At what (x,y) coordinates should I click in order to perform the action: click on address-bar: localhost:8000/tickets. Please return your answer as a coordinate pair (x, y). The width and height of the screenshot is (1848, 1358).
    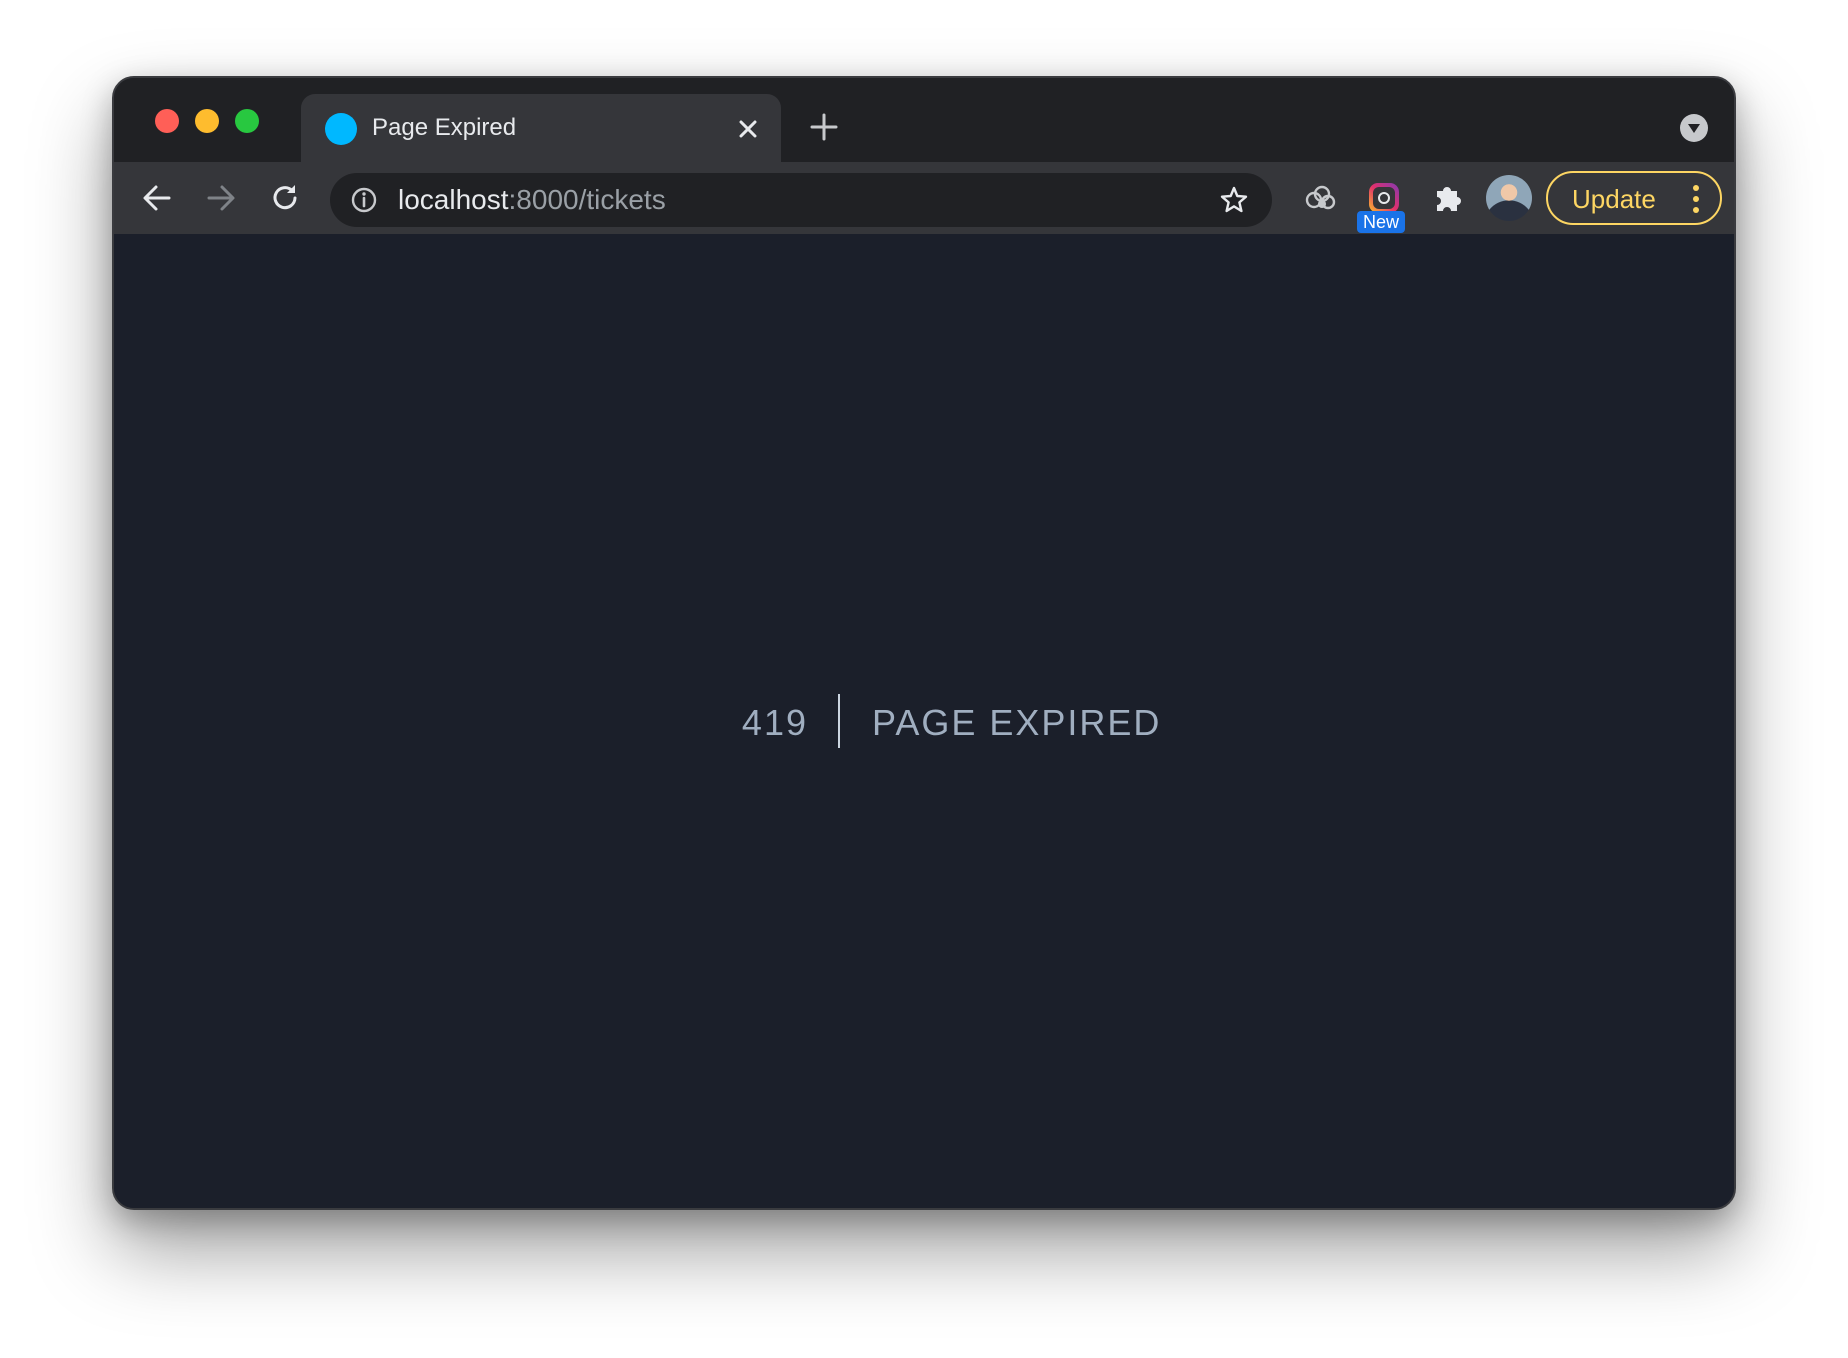
    Looking at the image, I should click on (801, 200).